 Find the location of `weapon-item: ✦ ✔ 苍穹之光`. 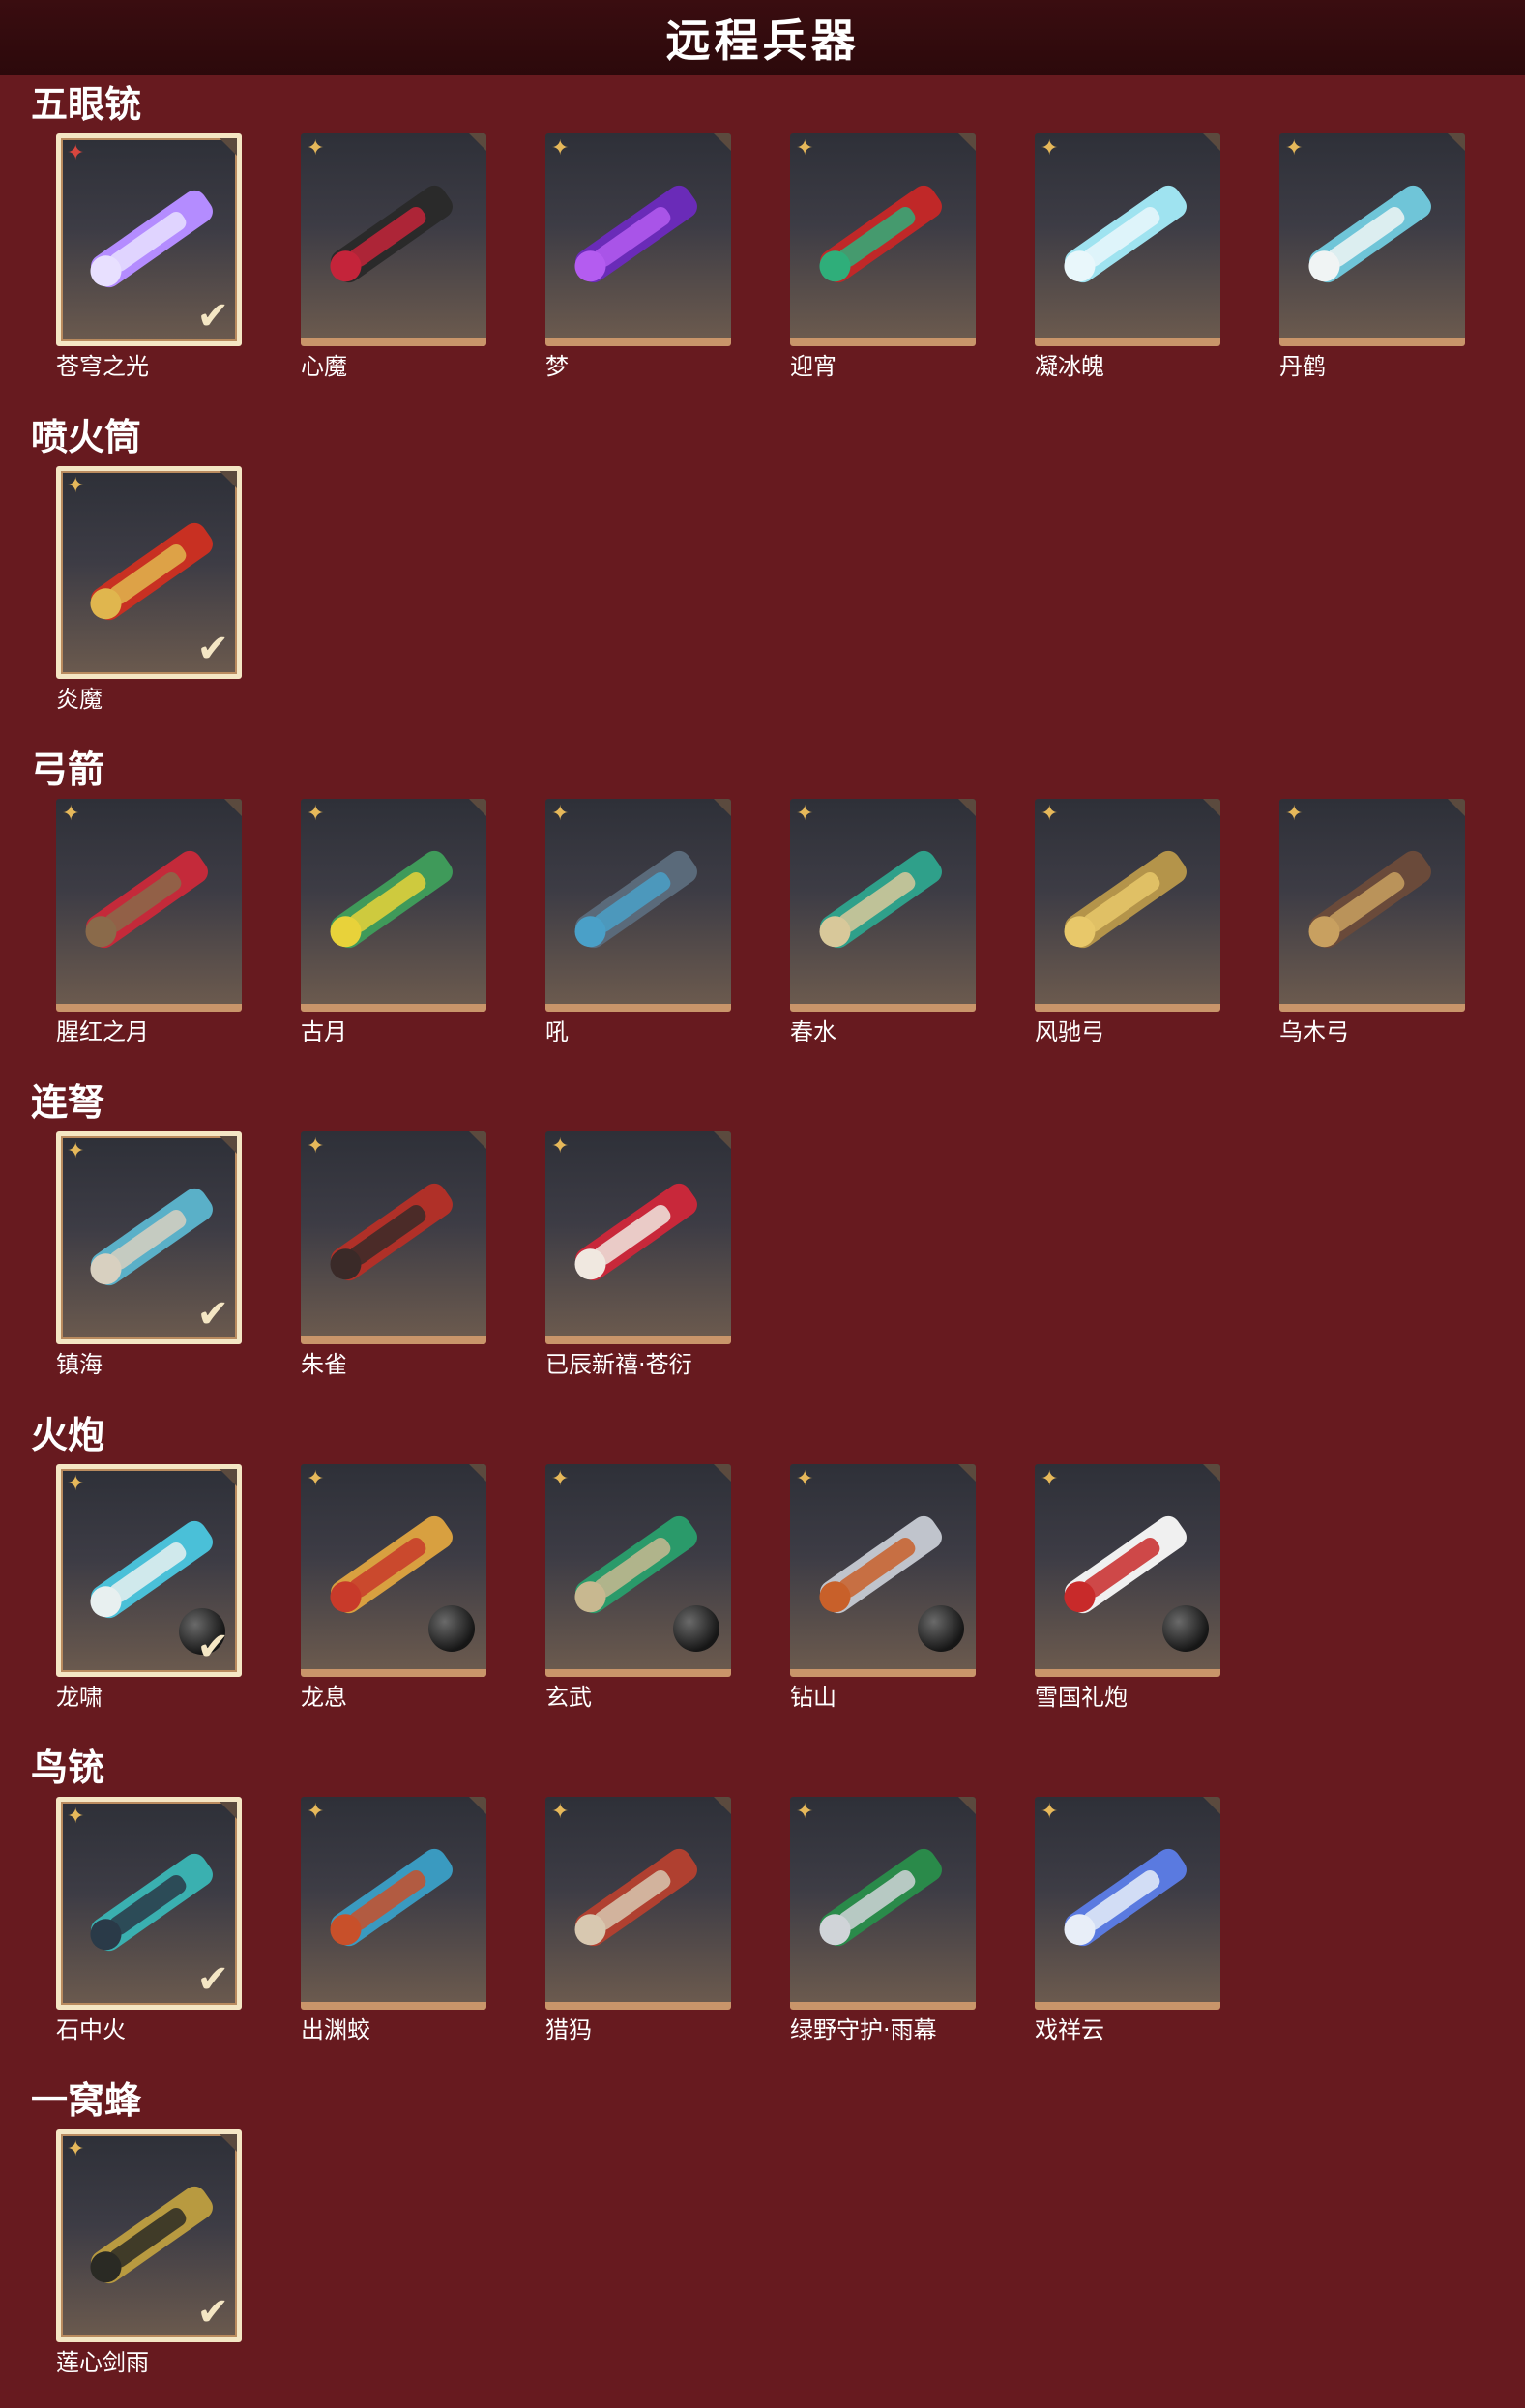

weapon-item: ✦ ✔ 苍穹之光 is located at coordinates (151, 260).